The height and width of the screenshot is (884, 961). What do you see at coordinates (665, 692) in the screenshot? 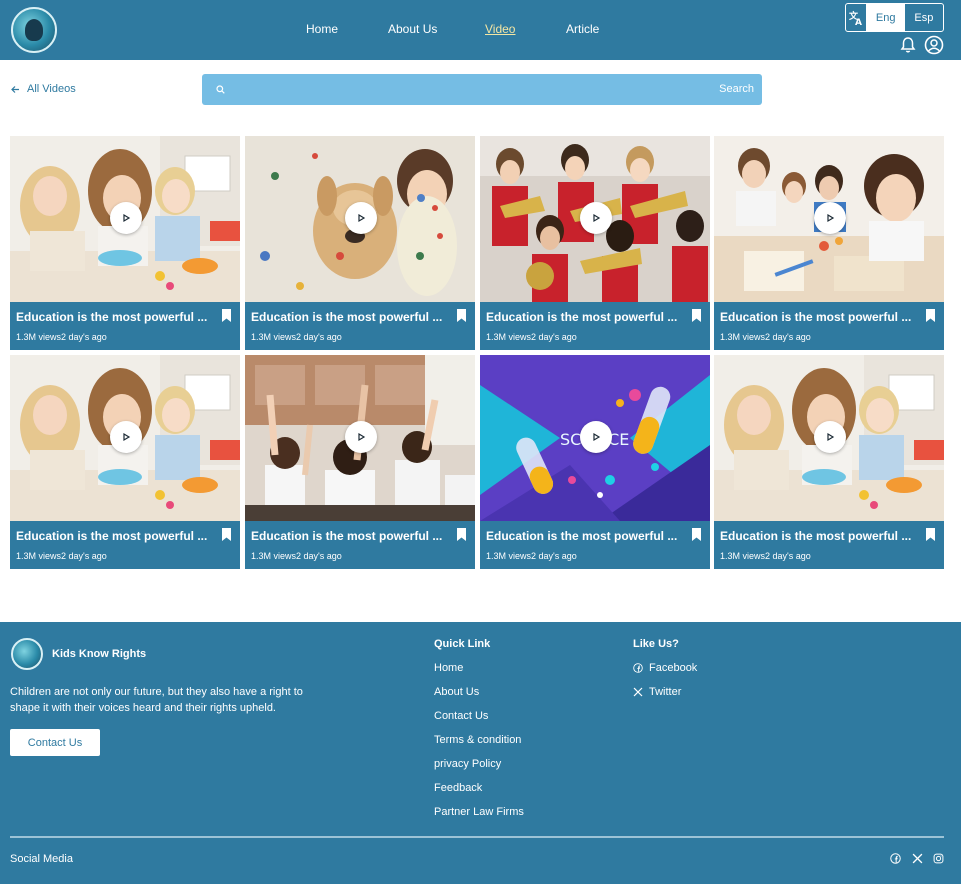
I see `twitter-label: Twitter` at bounding box center [665, 692].